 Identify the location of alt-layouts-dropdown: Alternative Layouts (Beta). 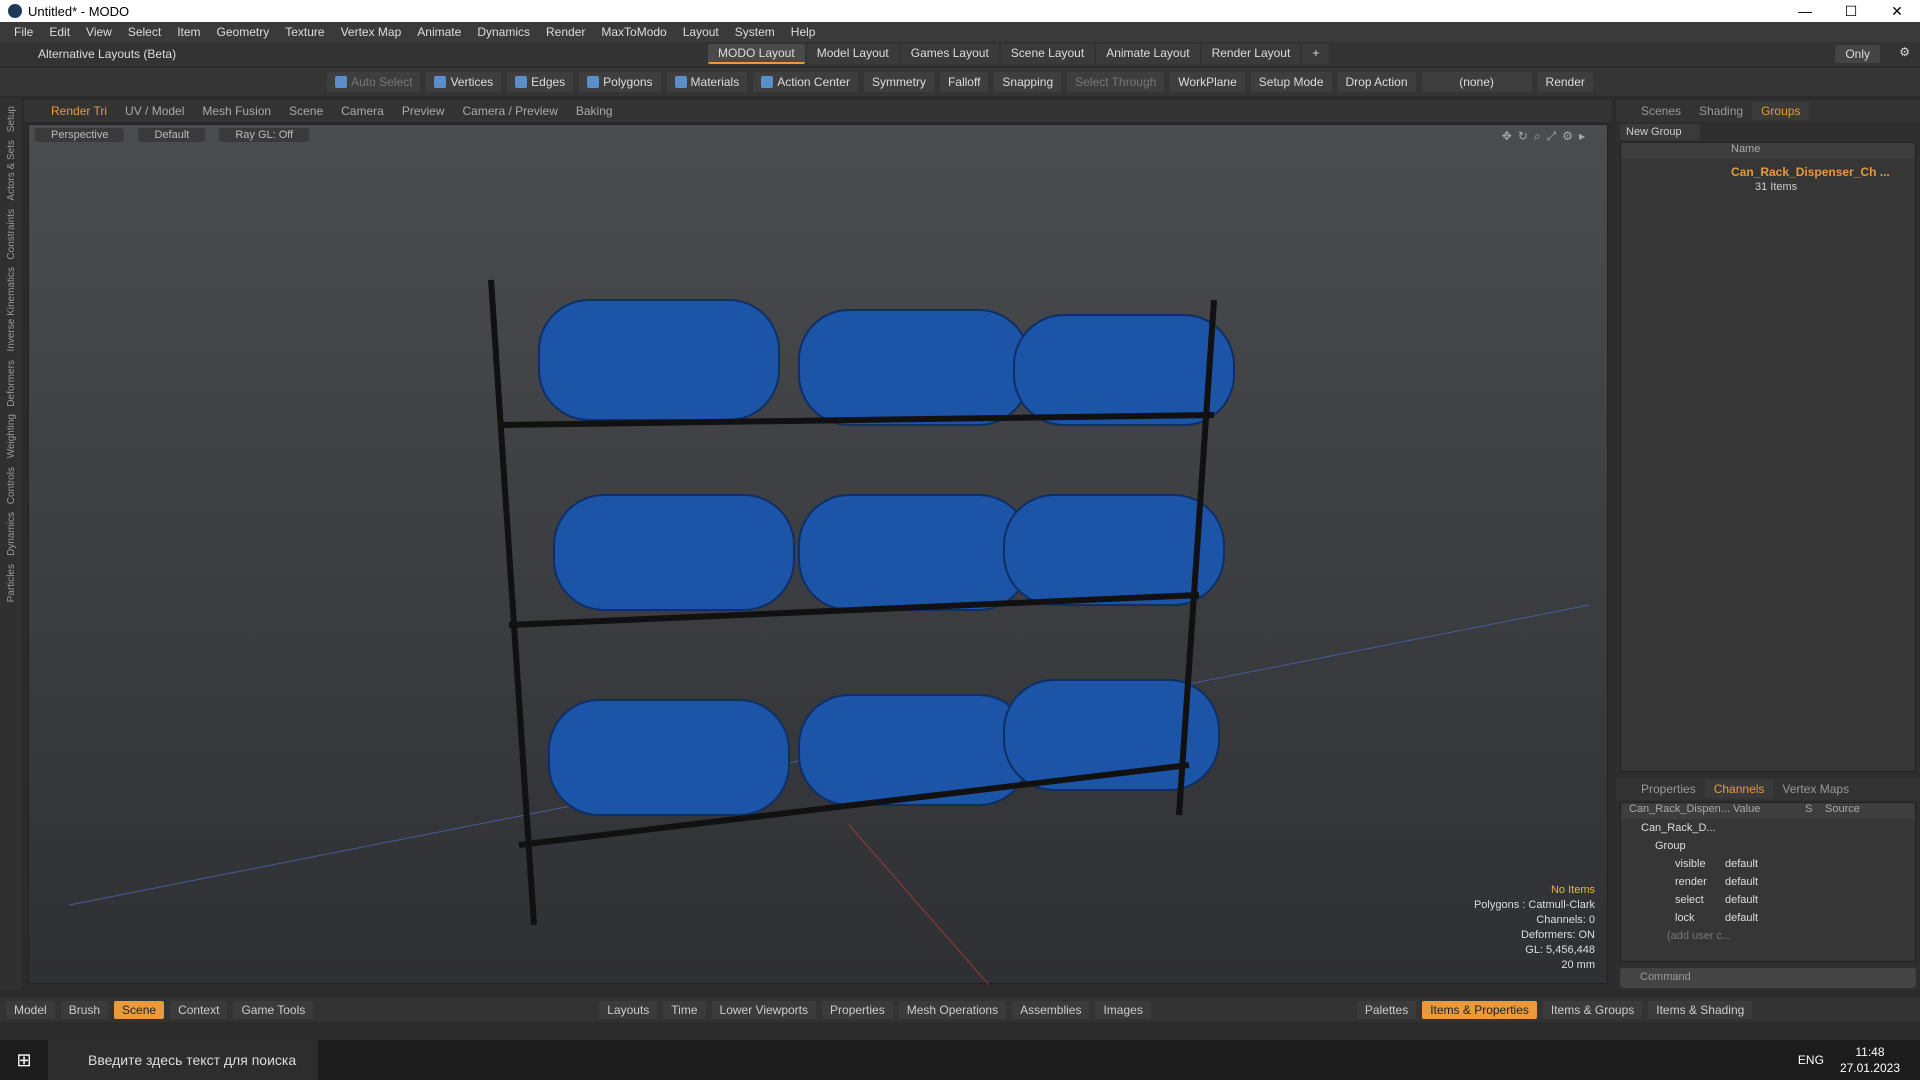
(107, 54).